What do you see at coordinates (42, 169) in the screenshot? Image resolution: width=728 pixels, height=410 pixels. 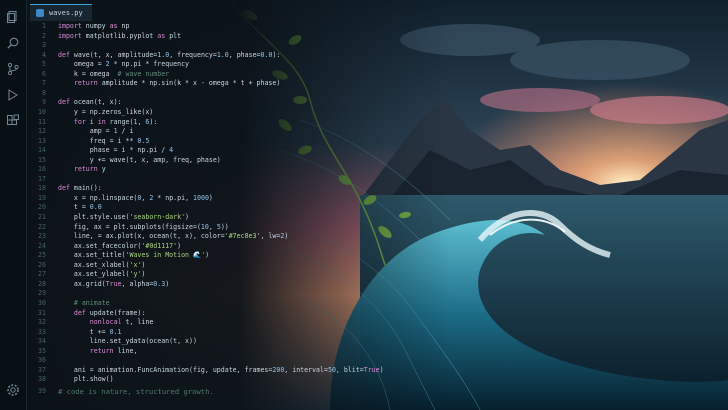 I see `line-number: 16` at bounding box center [42, 169].